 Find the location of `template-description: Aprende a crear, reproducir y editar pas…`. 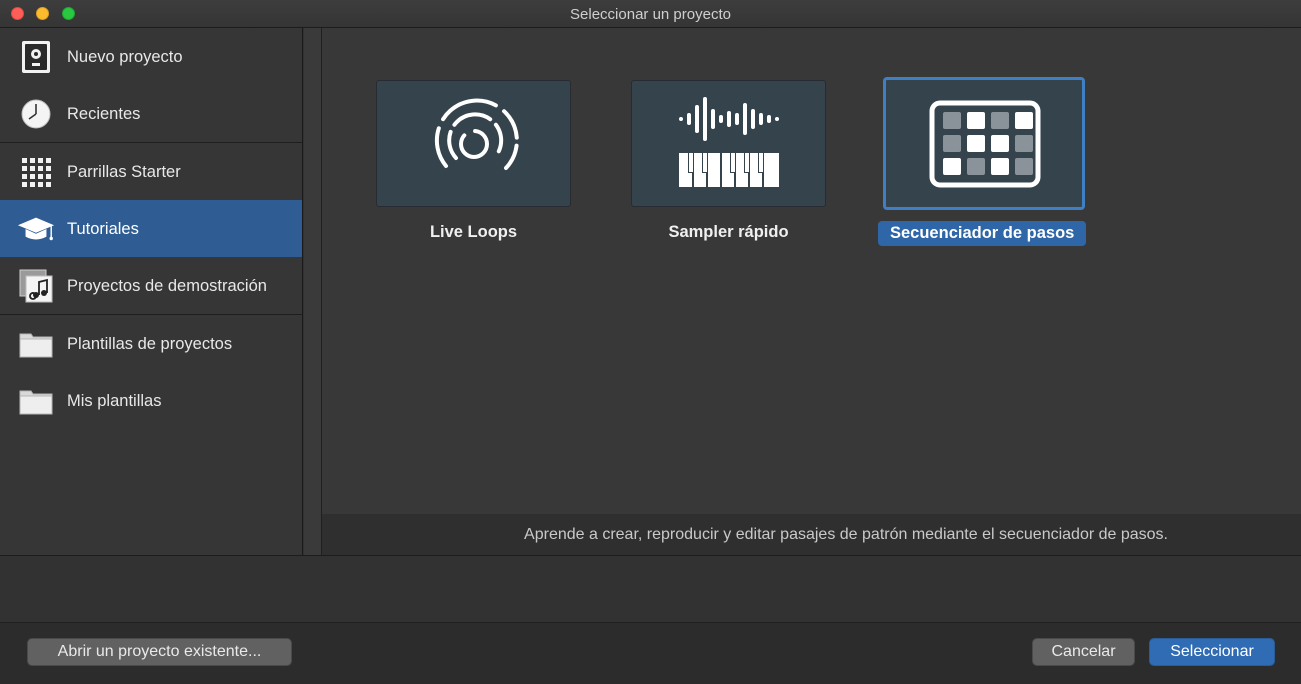

template-description: Aprende a crear, reproducir y editar pas… is located at coordinates (846, 534).